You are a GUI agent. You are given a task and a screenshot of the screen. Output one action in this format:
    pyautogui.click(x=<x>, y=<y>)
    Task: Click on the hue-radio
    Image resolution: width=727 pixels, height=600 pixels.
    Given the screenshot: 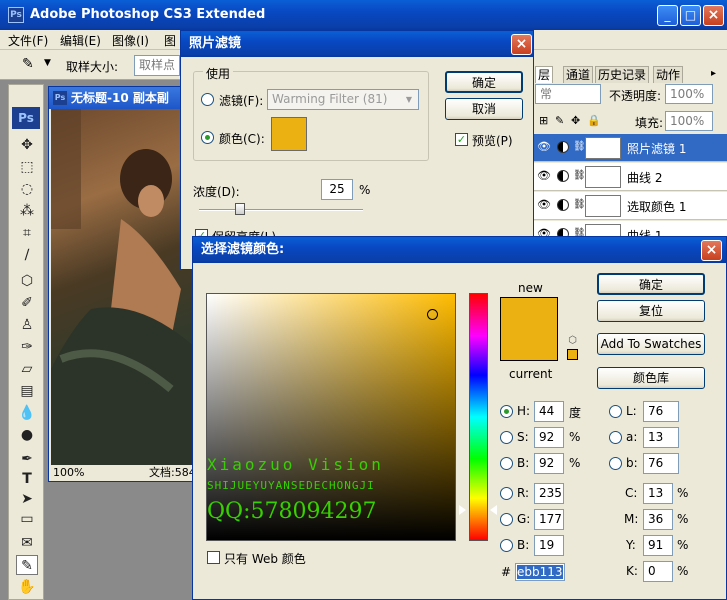 What is the action you would take?
    pyautogui.click(x=506, y=411)
    